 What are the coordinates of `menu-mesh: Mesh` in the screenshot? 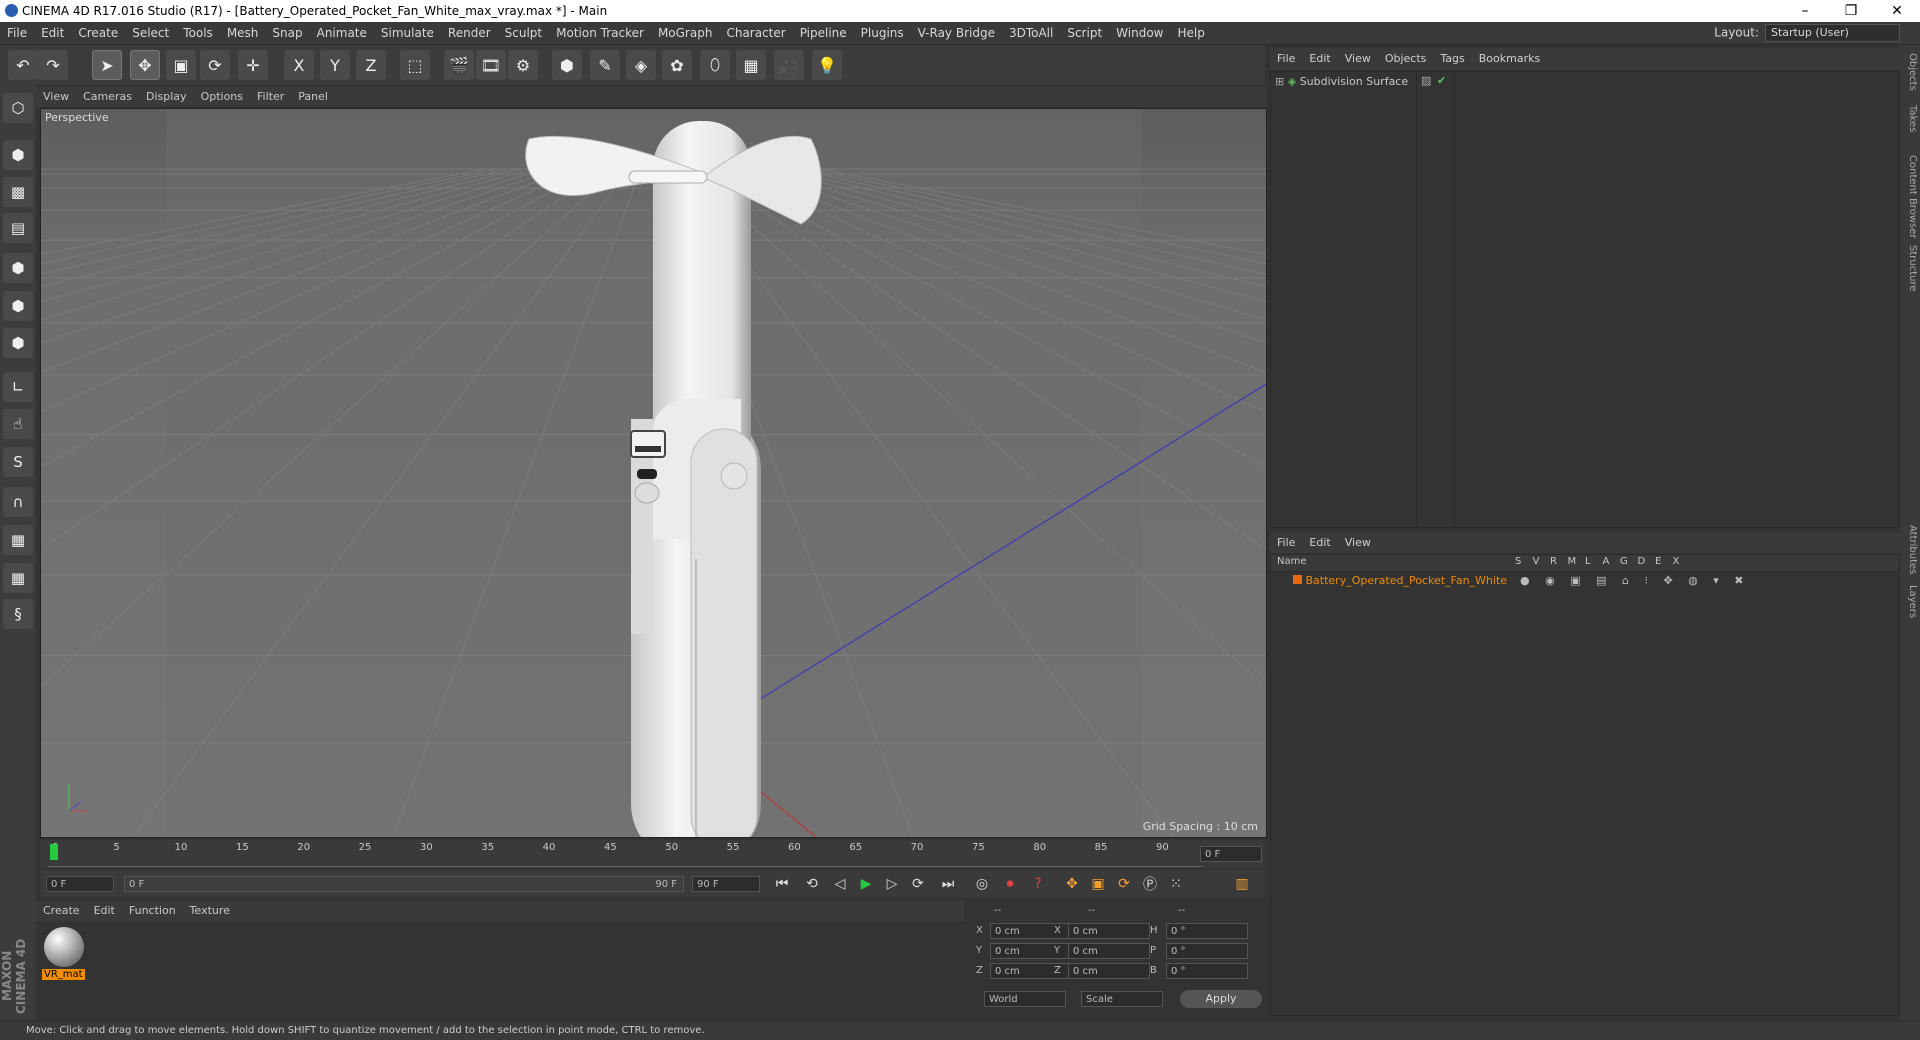 It's located at (243, 33).